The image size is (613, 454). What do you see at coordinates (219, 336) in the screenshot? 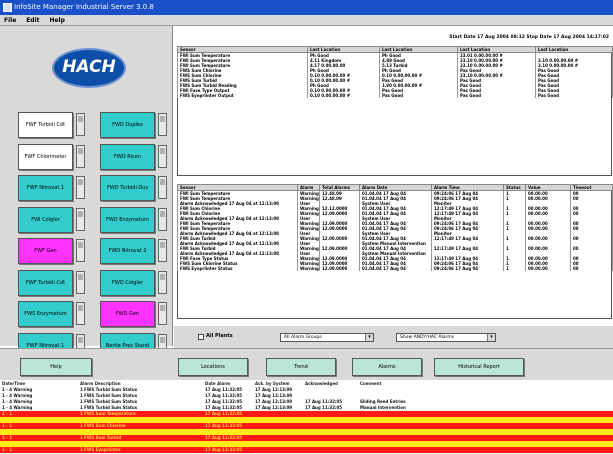
I see `all-plants-label: All Plants` at bounding box center [219, 336].